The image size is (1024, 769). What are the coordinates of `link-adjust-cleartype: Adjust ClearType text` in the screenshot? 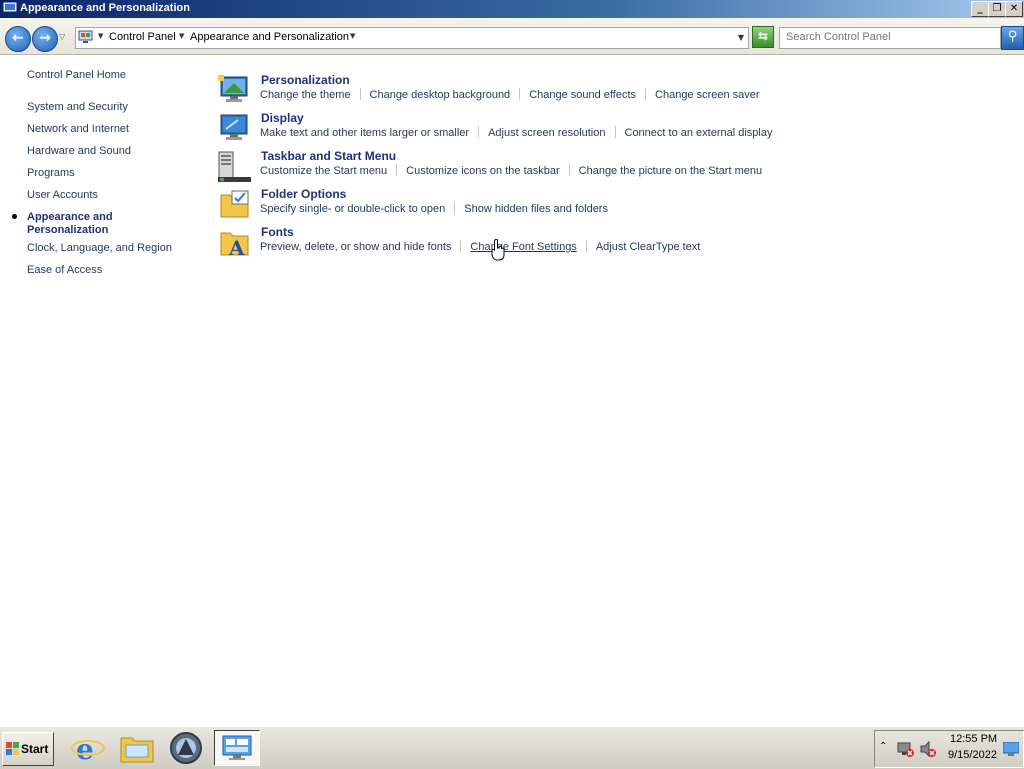 It's located at (648, 247).